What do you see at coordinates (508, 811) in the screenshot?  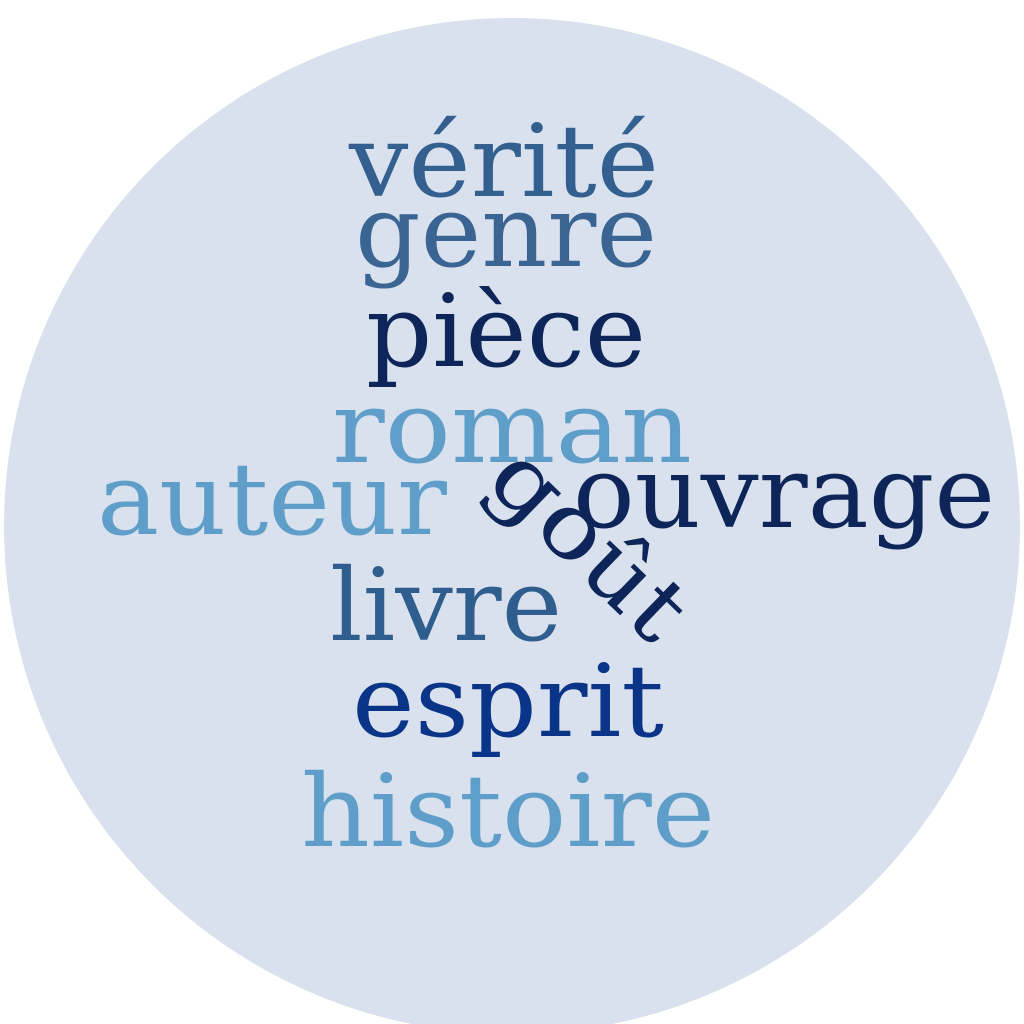 I see `word-histoire: histoire` at bounding box center [508, 811].